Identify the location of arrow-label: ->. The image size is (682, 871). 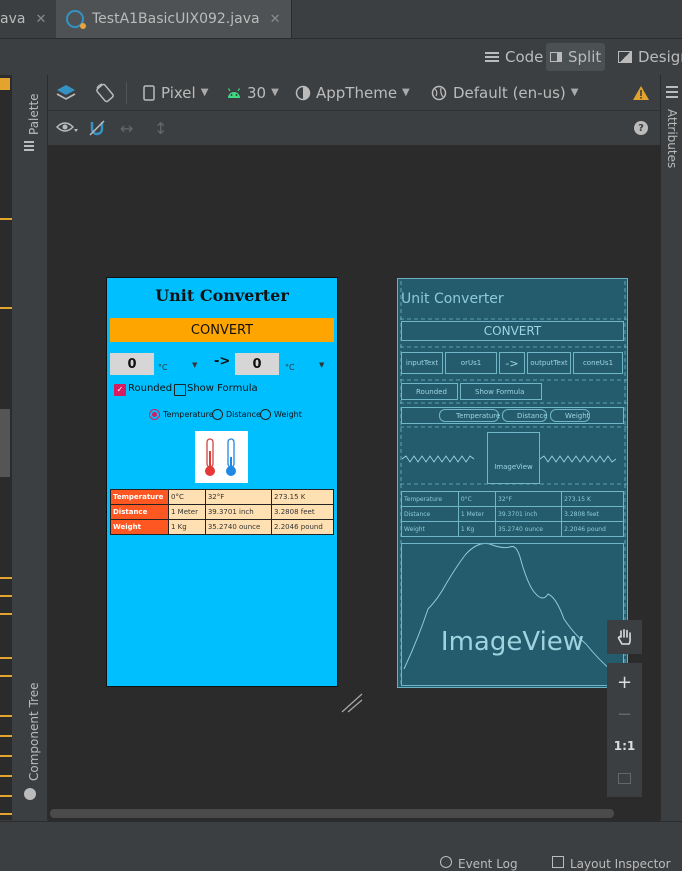
(222, 361).